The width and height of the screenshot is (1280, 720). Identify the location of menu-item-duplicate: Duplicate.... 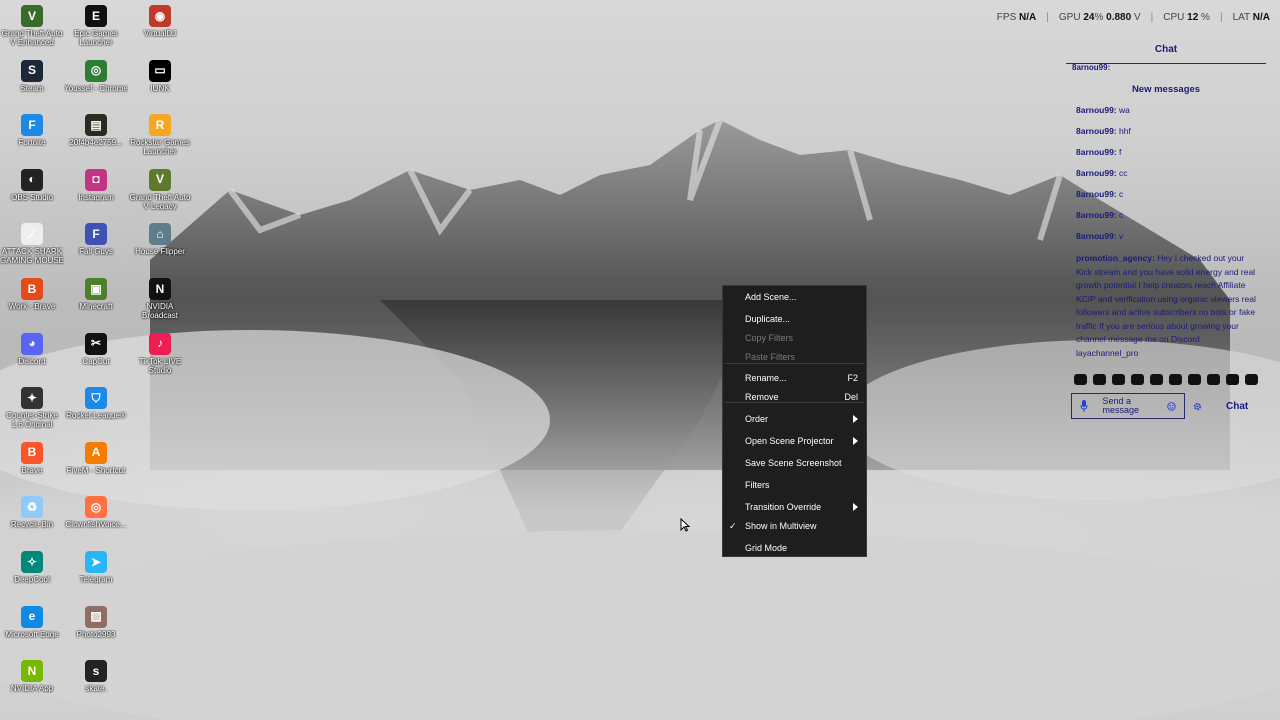
(801, 319).